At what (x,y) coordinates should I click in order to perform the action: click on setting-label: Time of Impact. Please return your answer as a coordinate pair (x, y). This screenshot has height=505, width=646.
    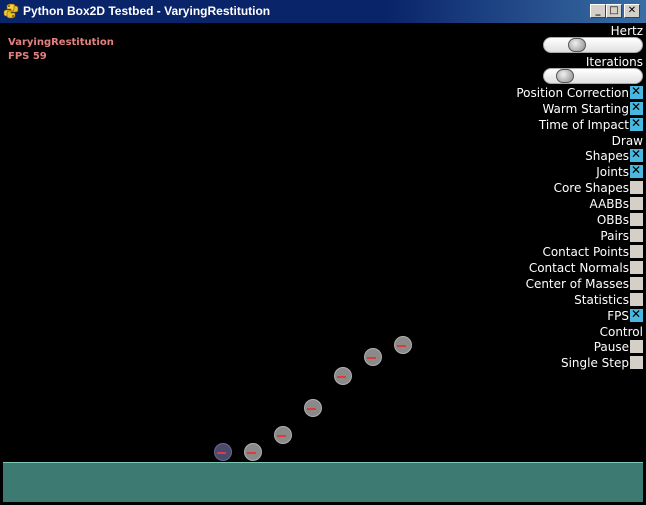
    Looking at the image, I should click on (583, 125).